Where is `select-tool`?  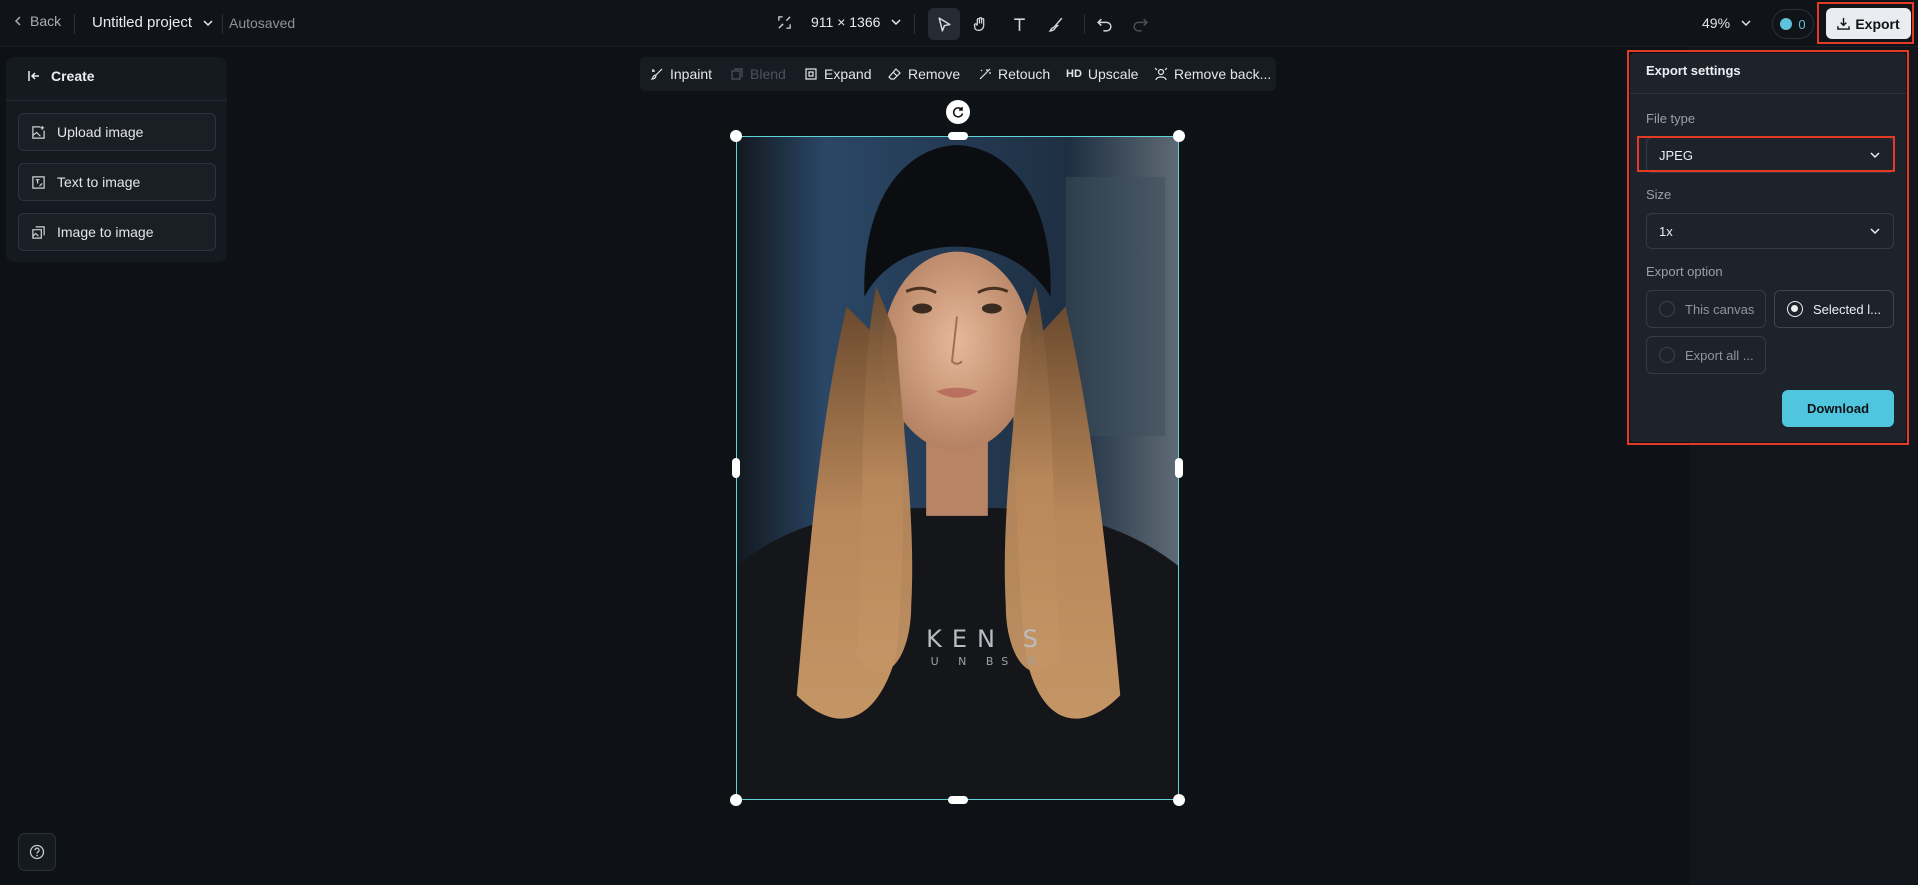
select-tool is located at coordinates (944, 24).